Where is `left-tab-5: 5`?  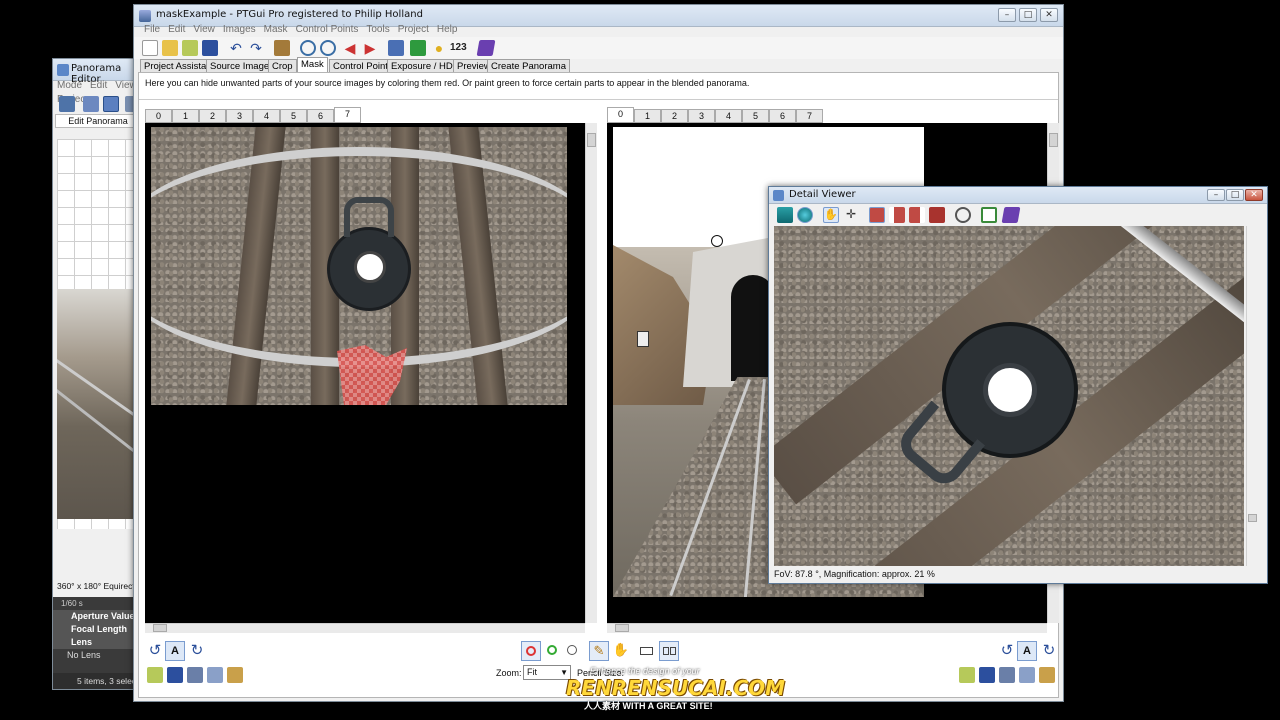 left-tab-5: 5 is located at coordinates (293, 116).